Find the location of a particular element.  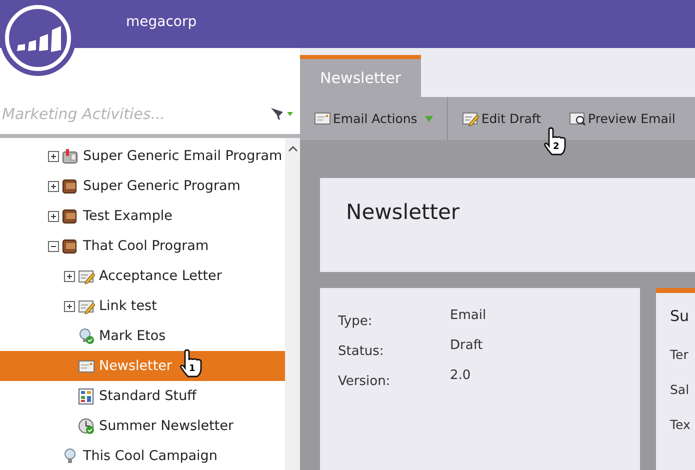

tree-item: Test Example is located at coordinates (142, 216).